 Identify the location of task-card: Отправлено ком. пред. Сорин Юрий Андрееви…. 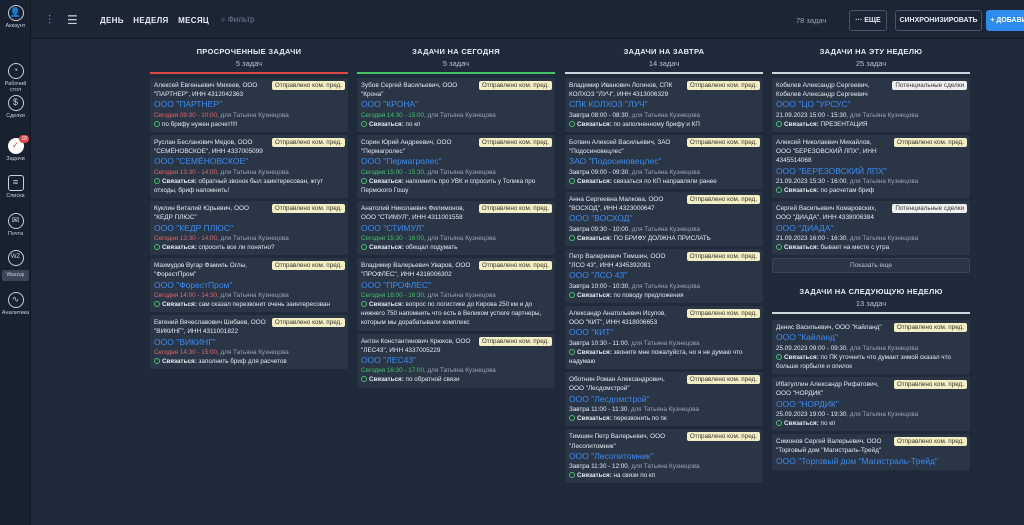
(456, 167).